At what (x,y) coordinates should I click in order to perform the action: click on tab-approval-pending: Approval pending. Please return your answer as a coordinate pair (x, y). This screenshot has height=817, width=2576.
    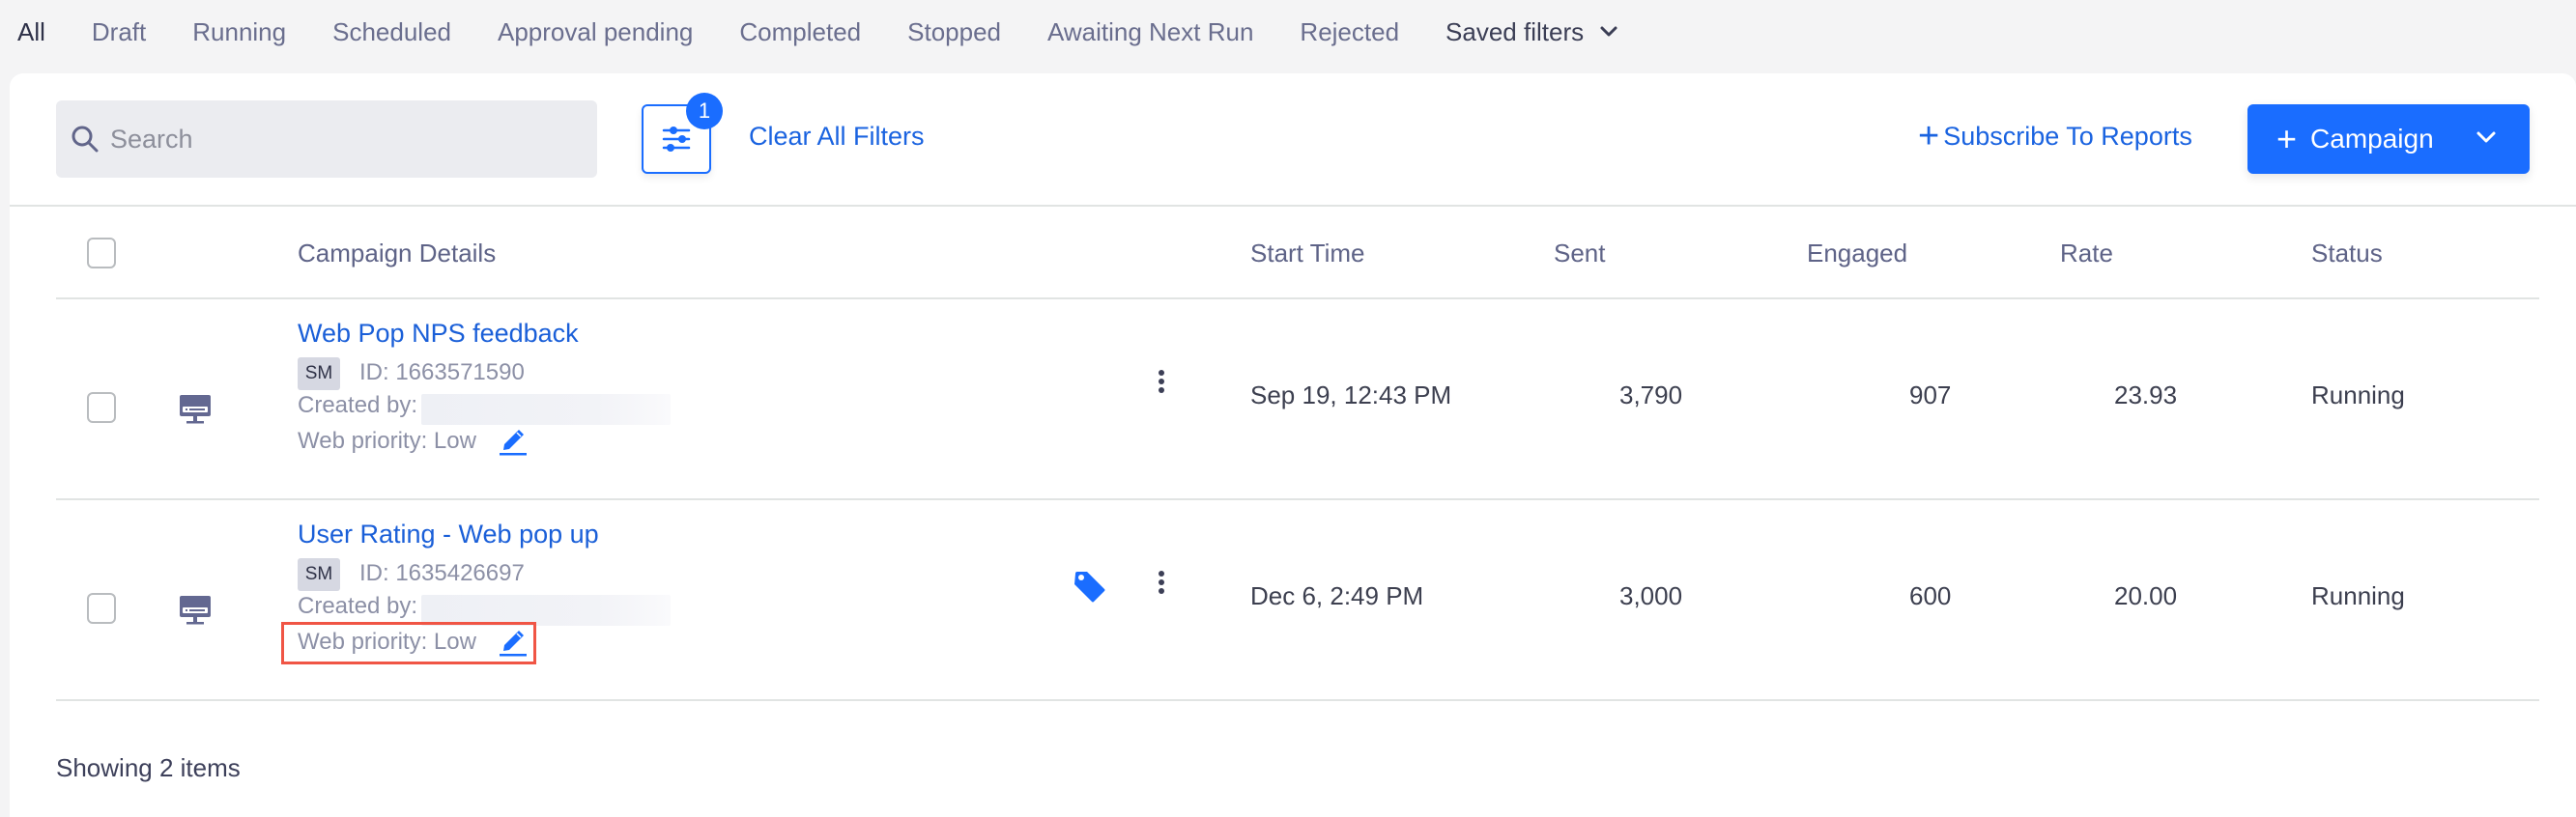
    Looking at the image, I should click on (595, 32).